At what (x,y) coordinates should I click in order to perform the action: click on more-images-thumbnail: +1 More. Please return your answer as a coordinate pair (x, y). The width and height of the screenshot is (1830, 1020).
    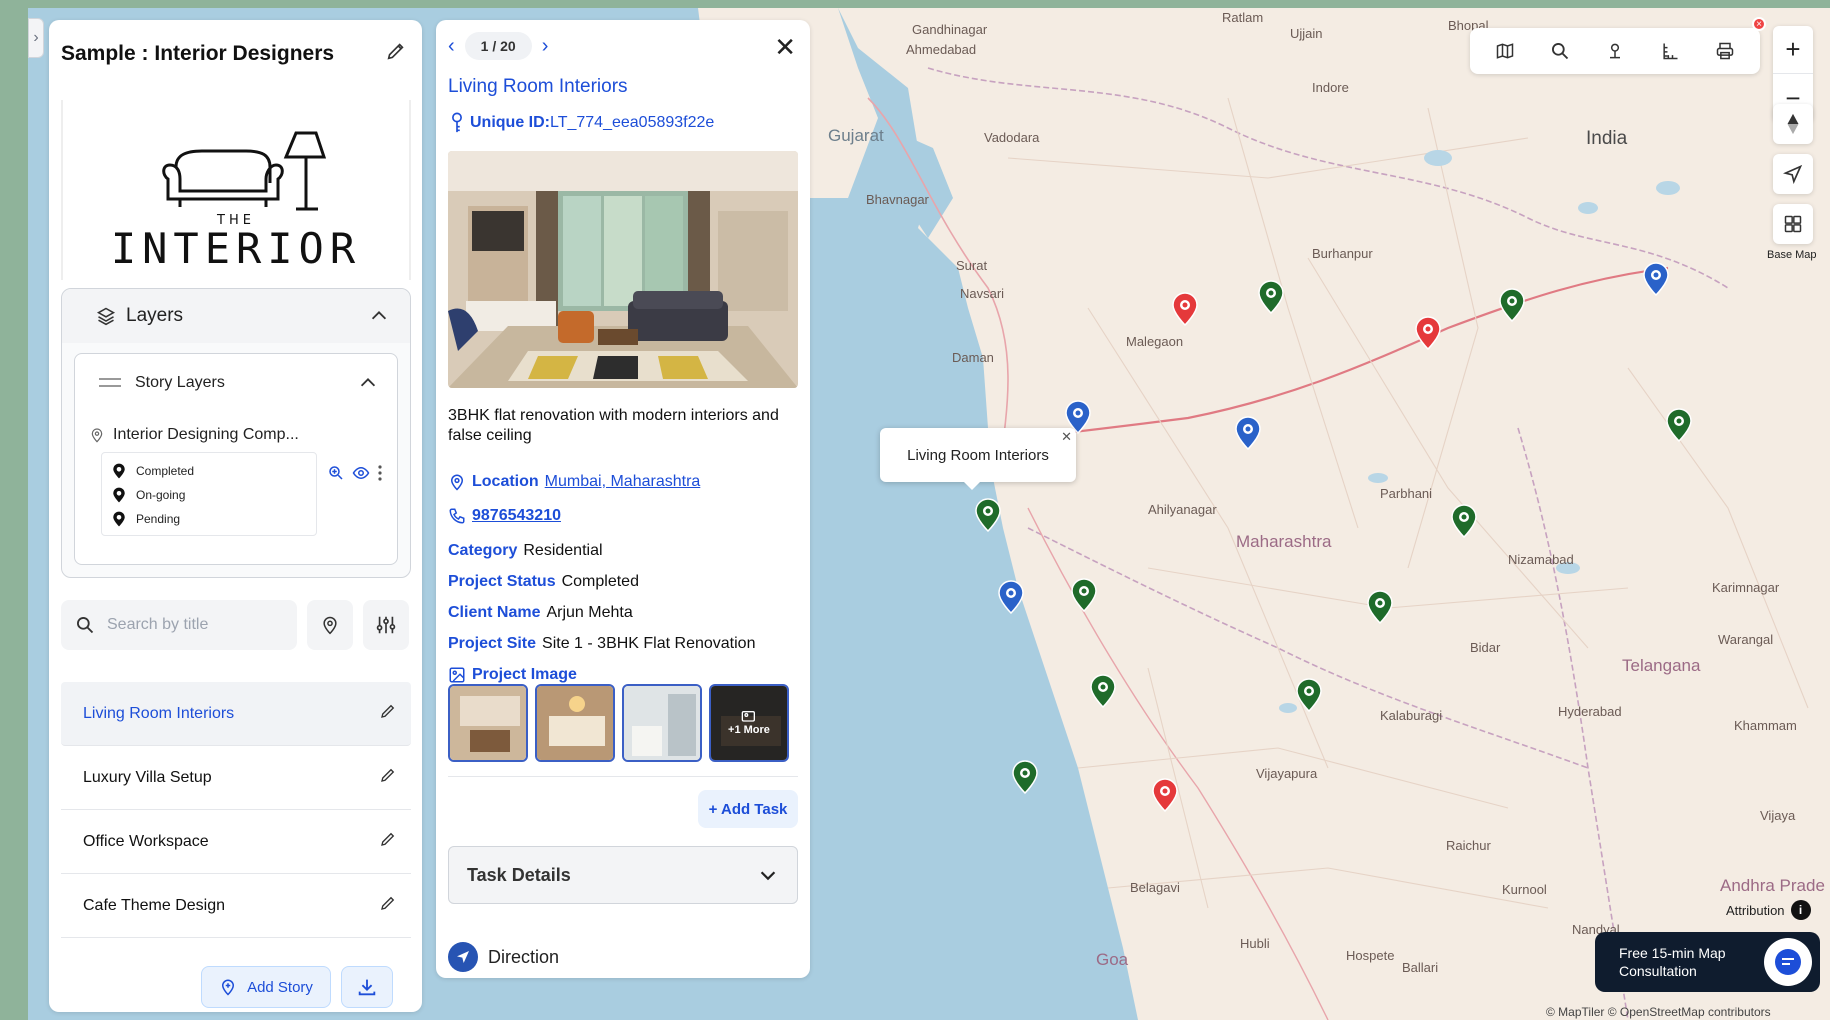
    Looking at the image, I should click on (749, 723).